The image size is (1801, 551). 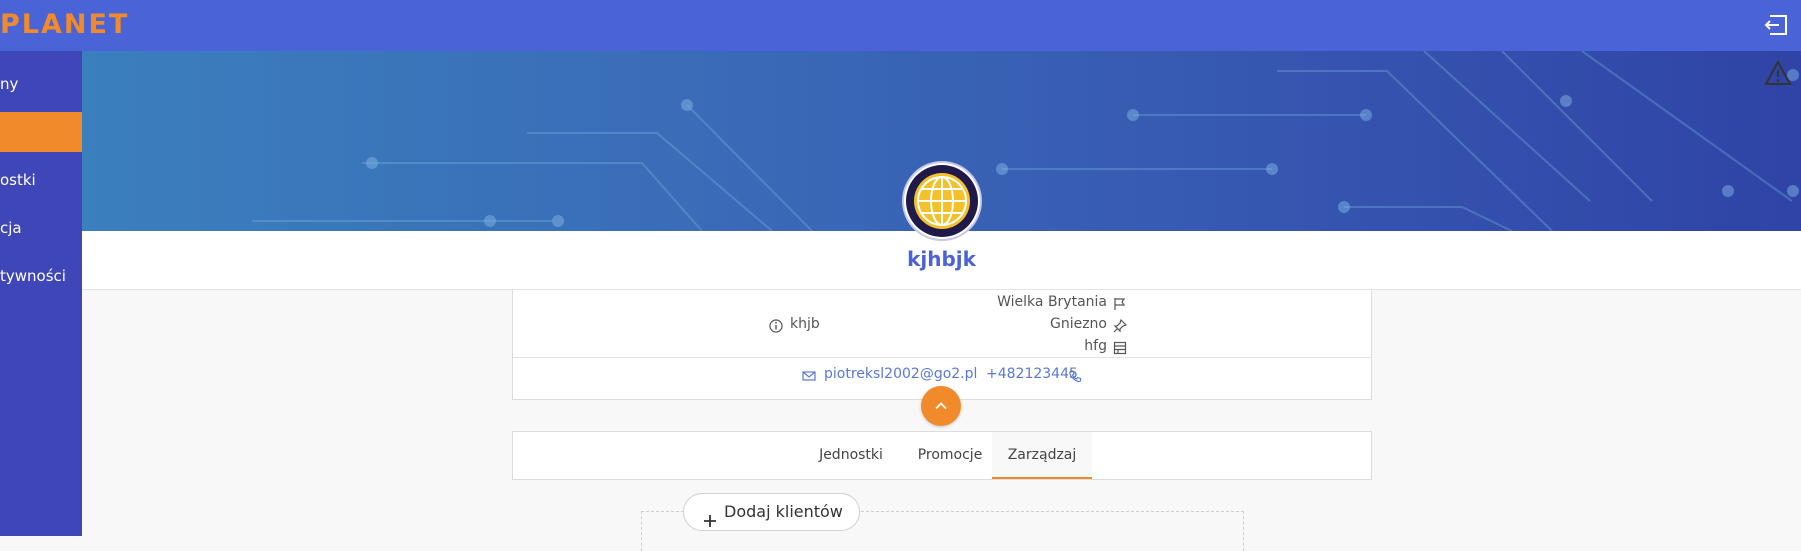 What do you see at coordinates (950, 455) in the screenshot?
I see `tab-promocje: Promocje` at bounding box center [950, 455].